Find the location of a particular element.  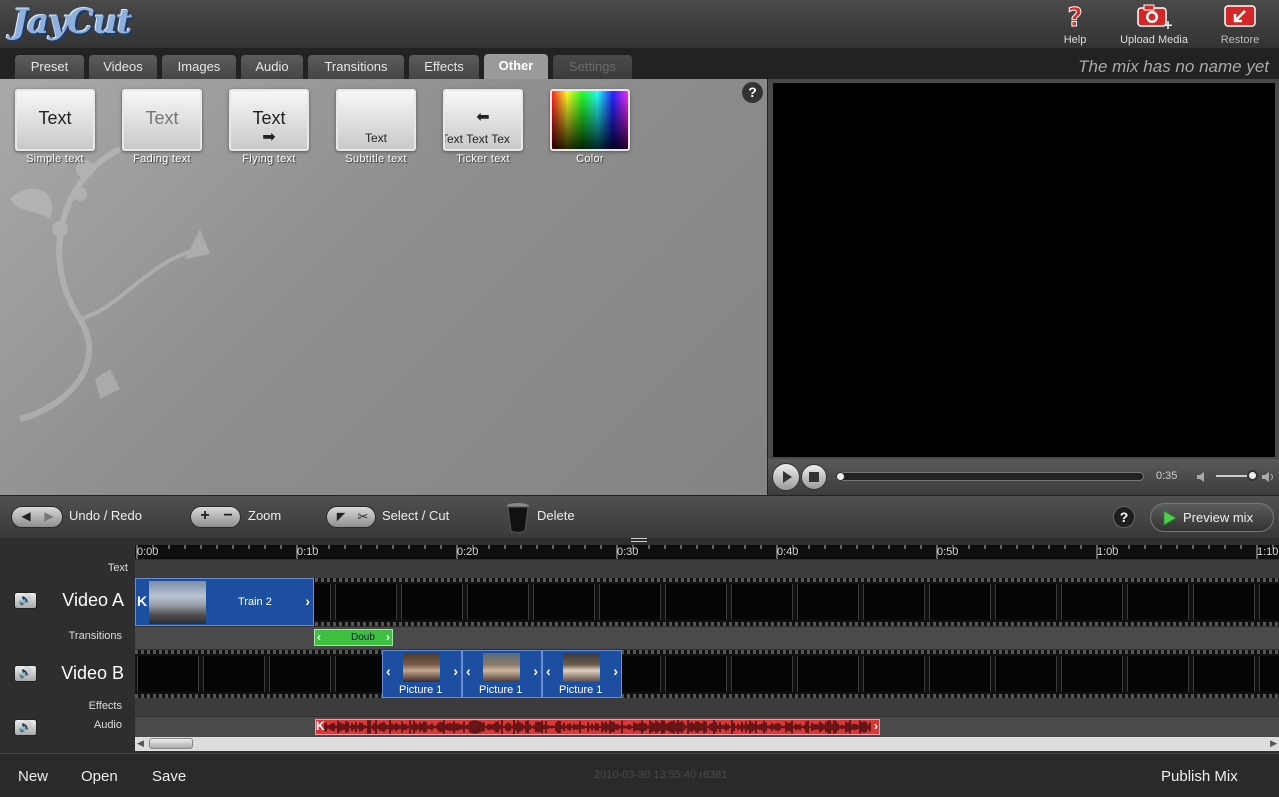

preview-mix-label: Preview mix is located at coordinates (1218, 517).